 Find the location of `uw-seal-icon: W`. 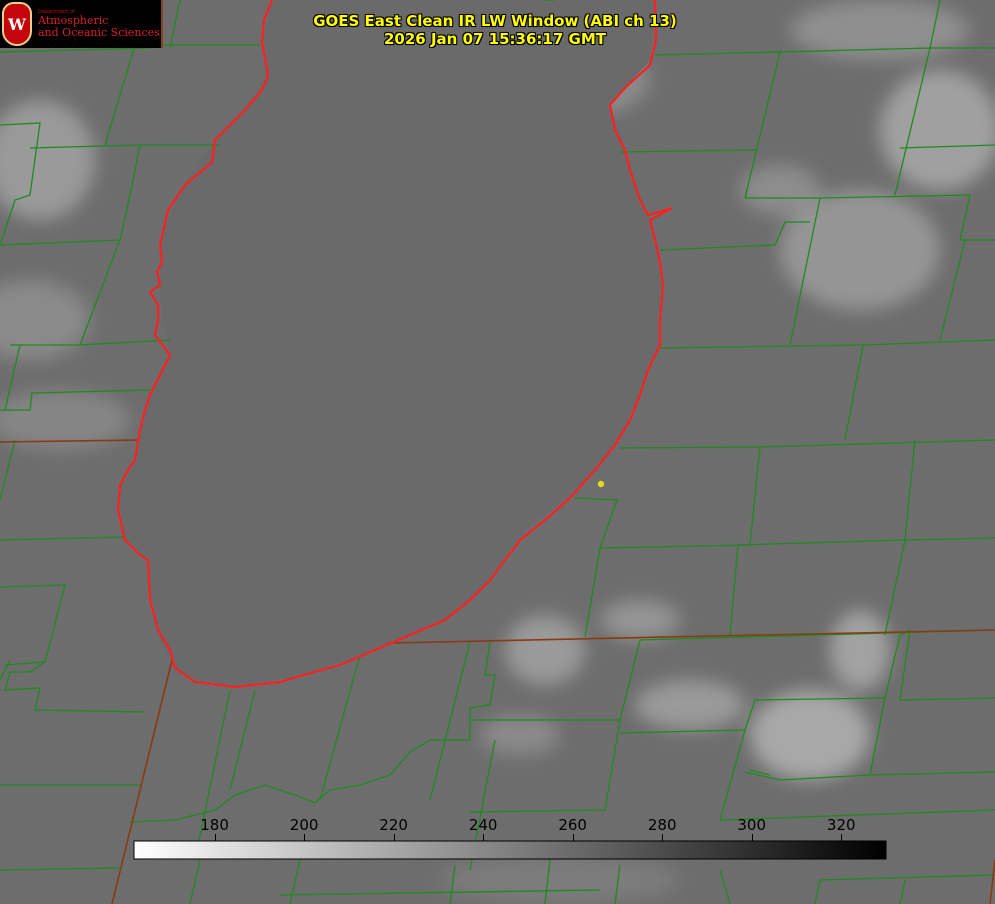

uw-seal-icon: W is located at coordinates (17, 24).